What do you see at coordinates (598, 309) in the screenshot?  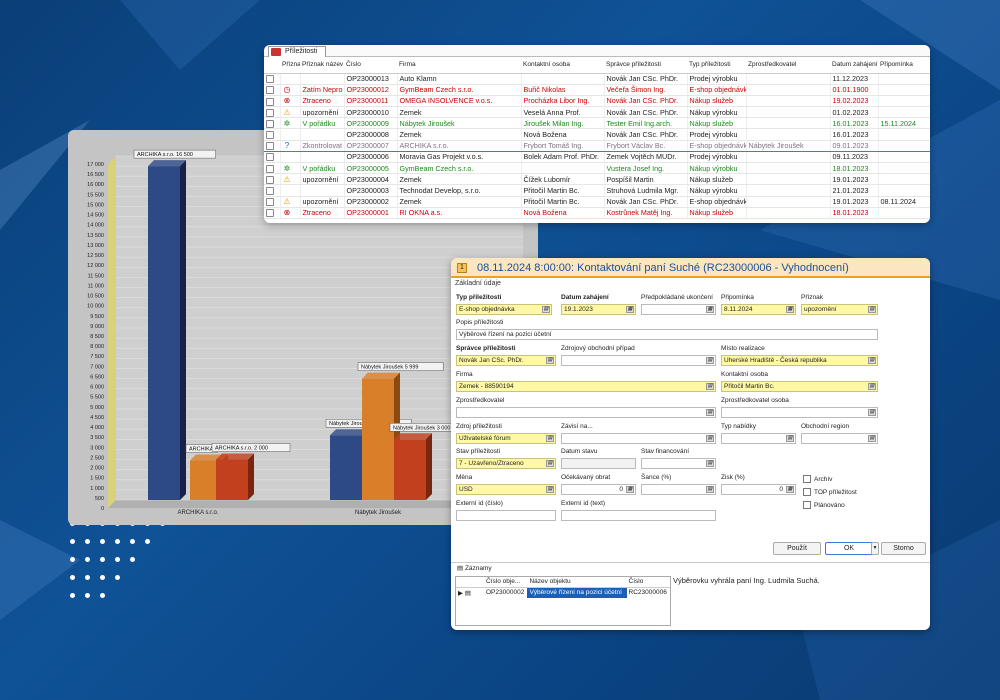 I see `datum-field: 19.1.2023 ▦` at bounding box center [598, 309].